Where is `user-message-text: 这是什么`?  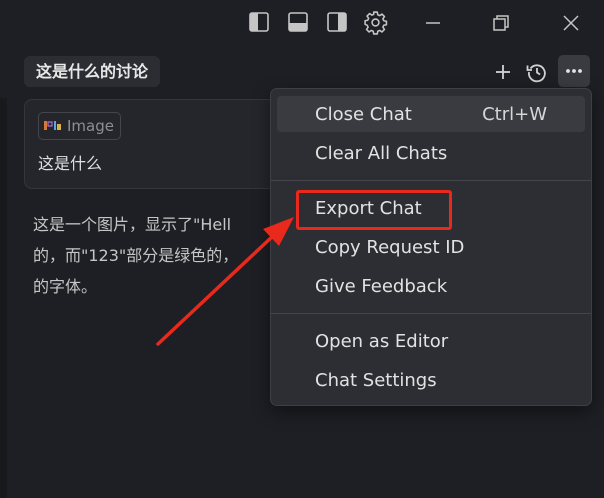 user-message-text: 这是什么 is located at coordinates (70, 163).